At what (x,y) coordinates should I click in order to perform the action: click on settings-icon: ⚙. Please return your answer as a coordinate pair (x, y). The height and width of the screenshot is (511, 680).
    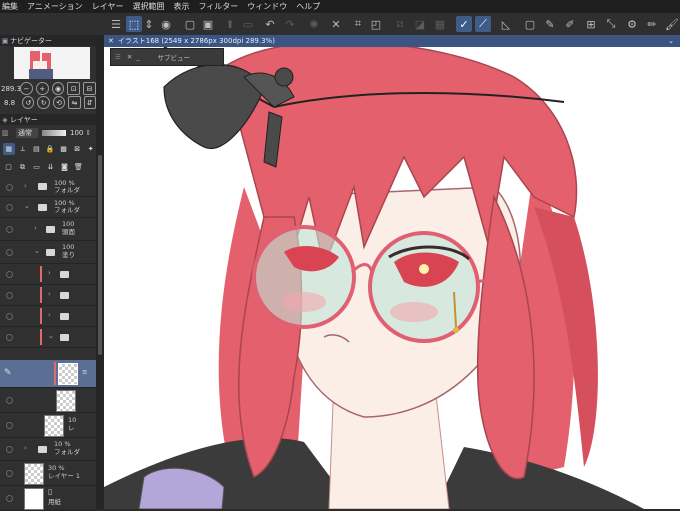
    Looking at the image, I should click on (632, 24).